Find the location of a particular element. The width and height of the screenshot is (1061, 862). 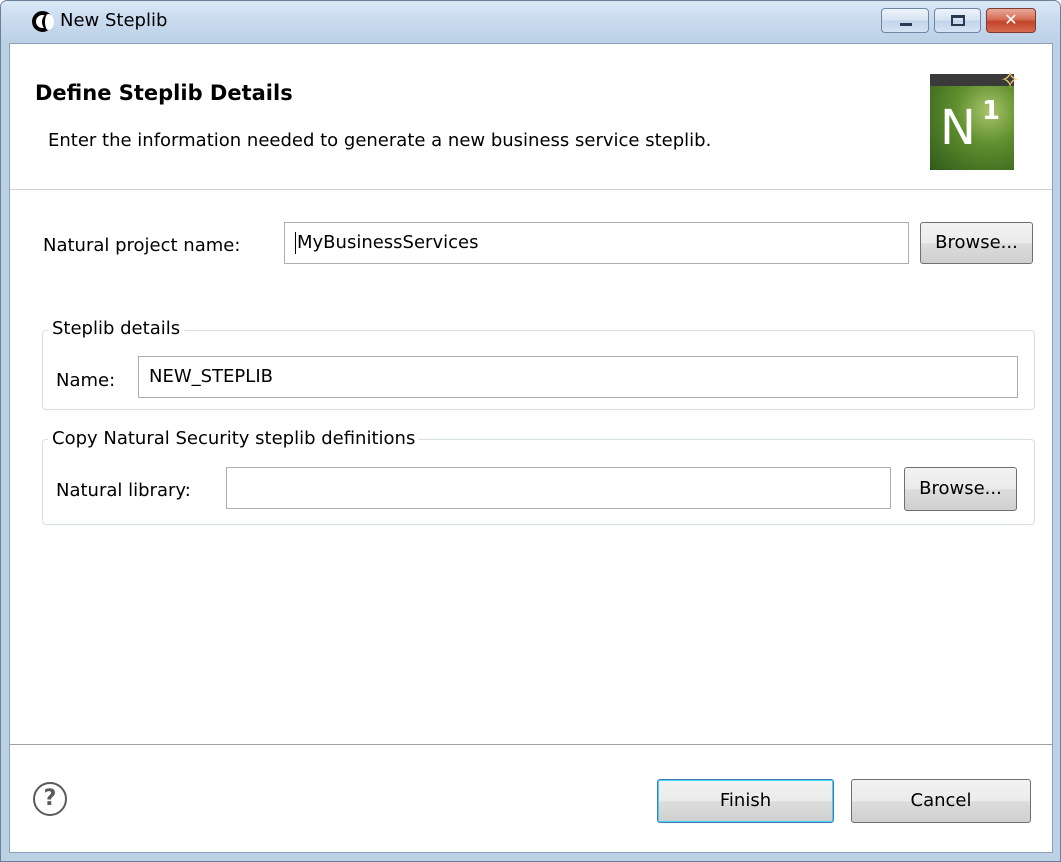

minimize-button is located at coordinates (905, 20).